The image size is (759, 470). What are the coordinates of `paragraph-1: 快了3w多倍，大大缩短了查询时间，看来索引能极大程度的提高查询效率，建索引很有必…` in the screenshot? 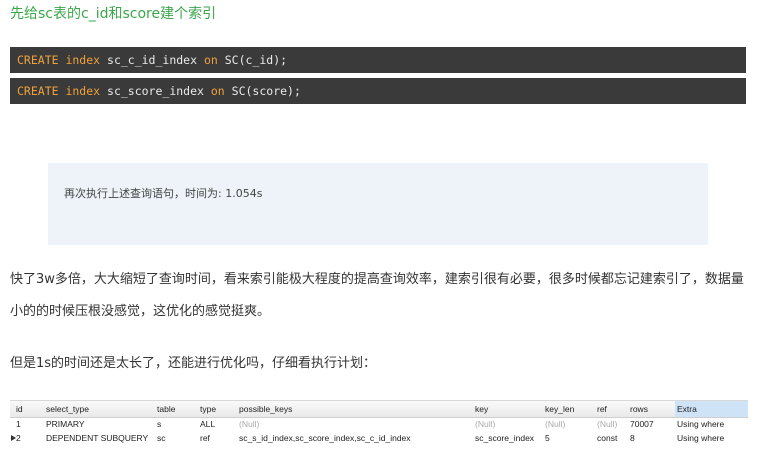 It's located at (377, 295).